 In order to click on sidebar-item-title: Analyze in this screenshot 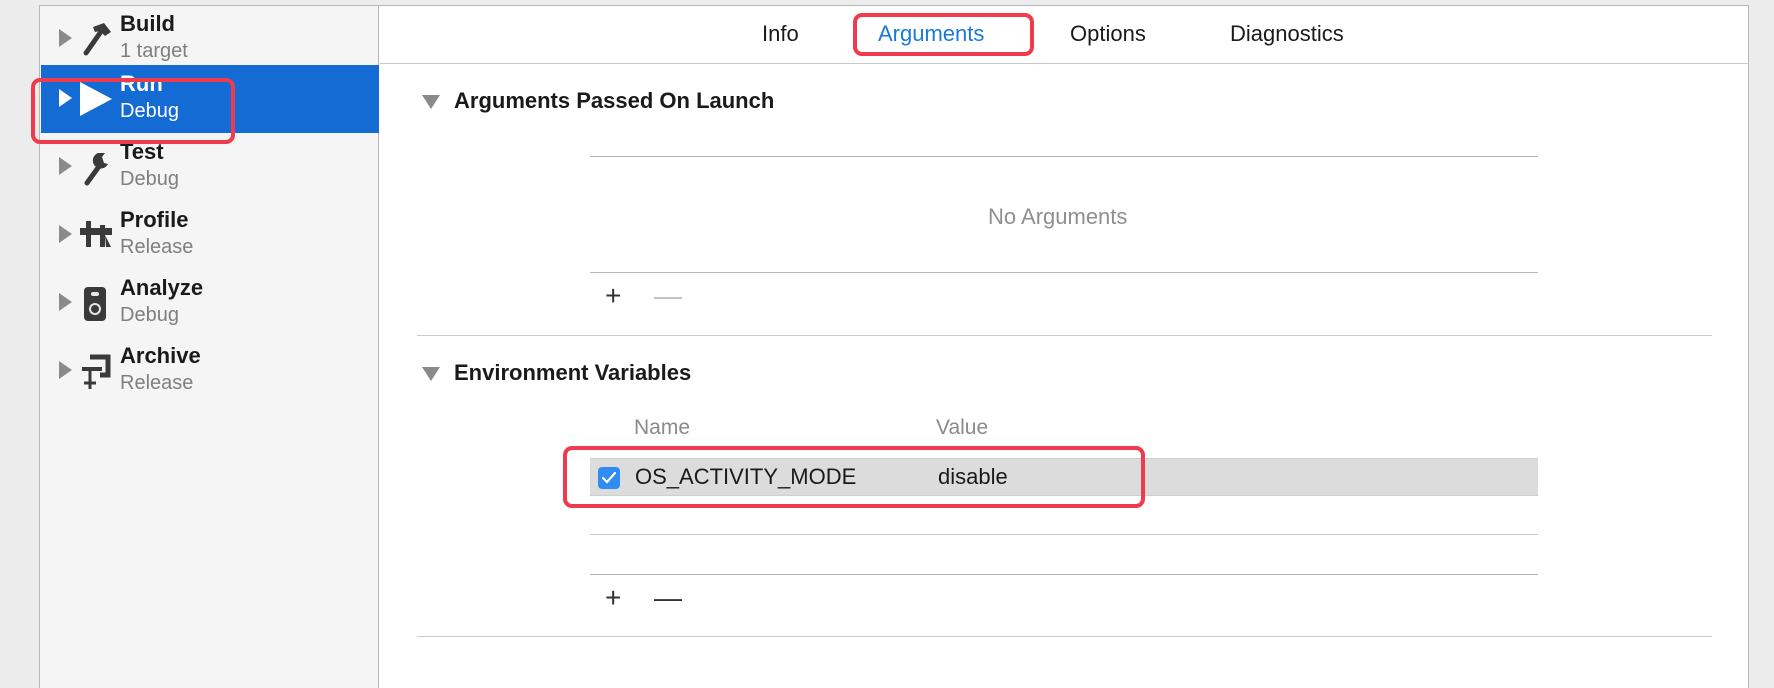, I will do `click(162, 287)`.